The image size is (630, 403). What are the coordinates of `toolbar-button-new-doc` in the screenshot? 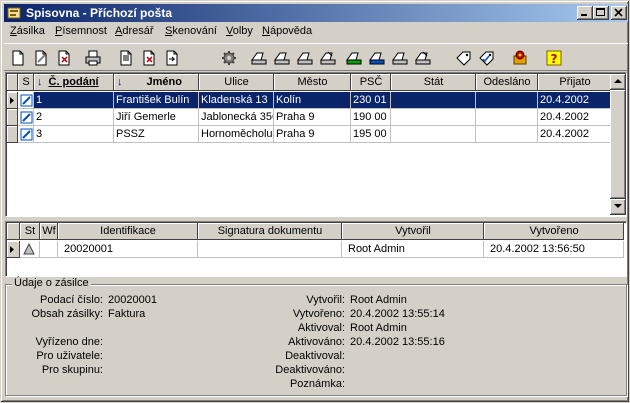 It's located at (18, 58).